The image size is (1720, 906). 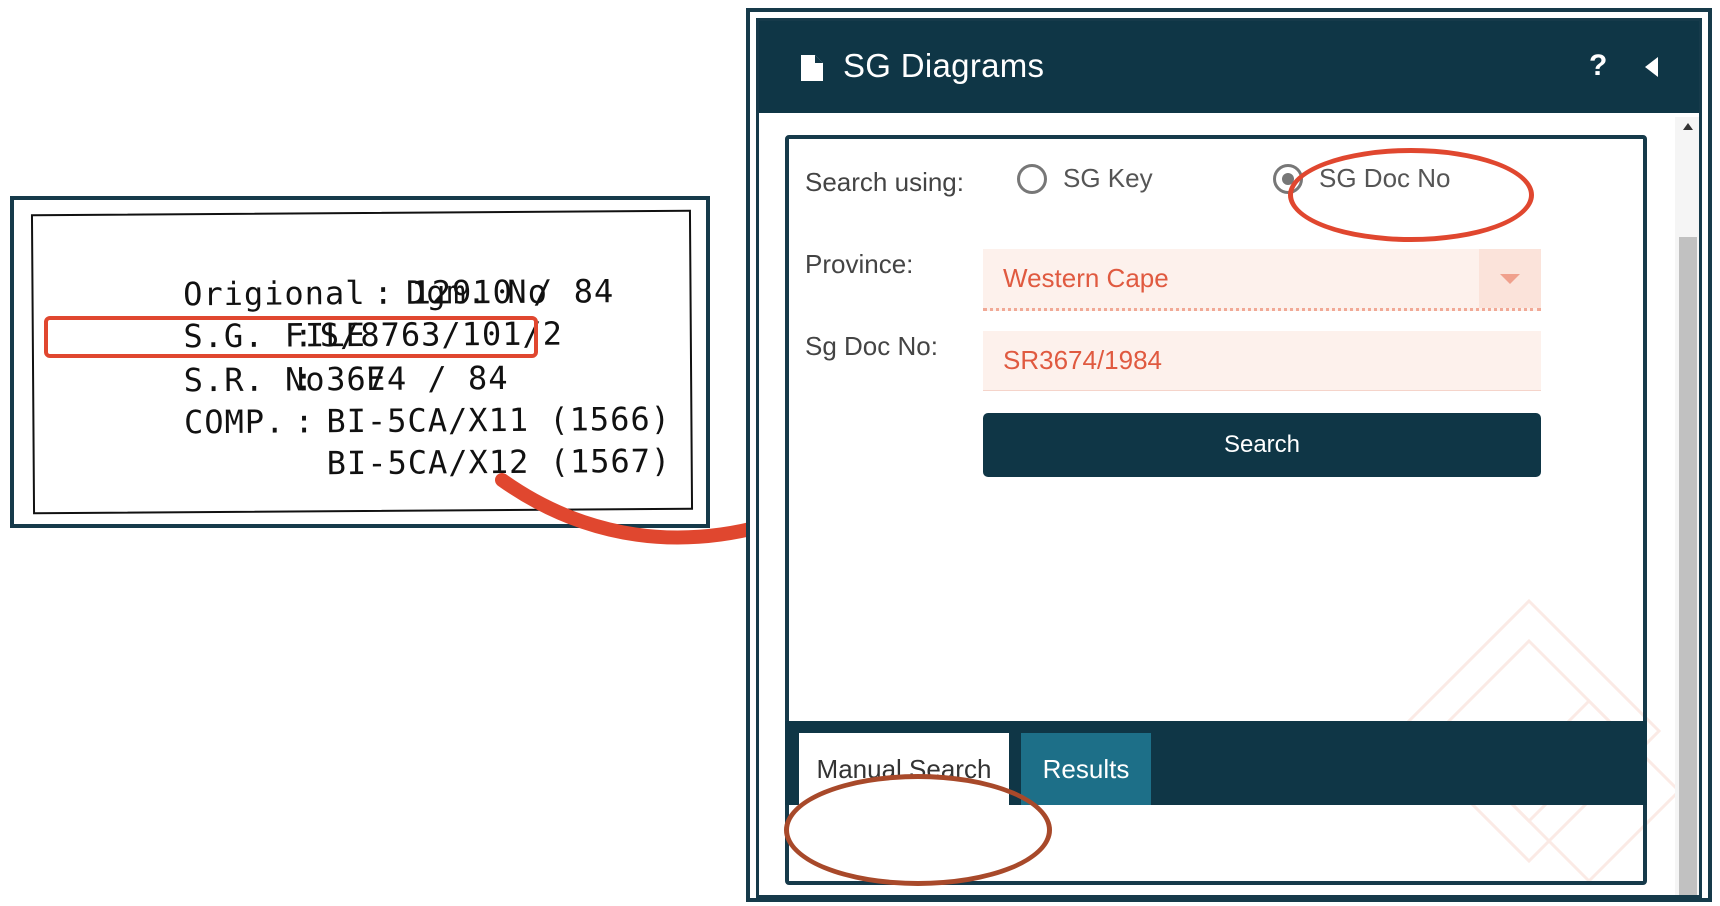 I want to click on radio-circle-sg-key, so click(x=1032, y=178).